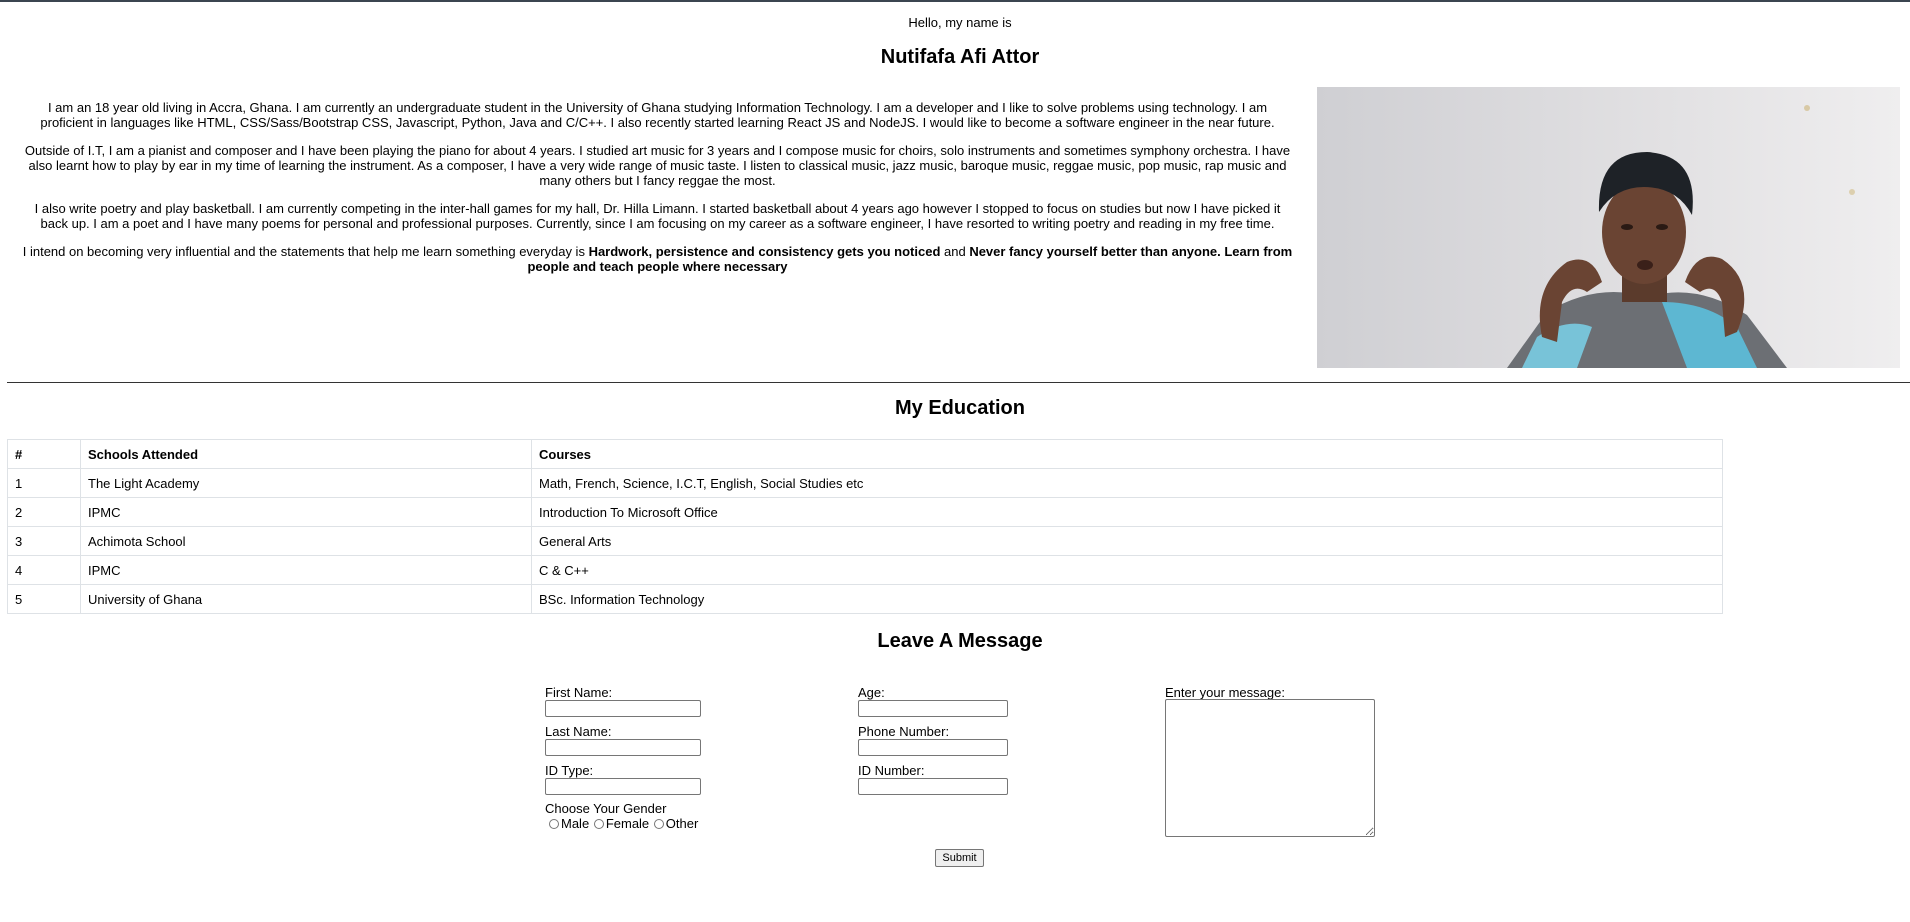 Image resolution: width=1910 pixels, height=922 pixels. Describe the element at coordinates (871, 692) in the screenshot. I see `age-label: Age:` at that location.